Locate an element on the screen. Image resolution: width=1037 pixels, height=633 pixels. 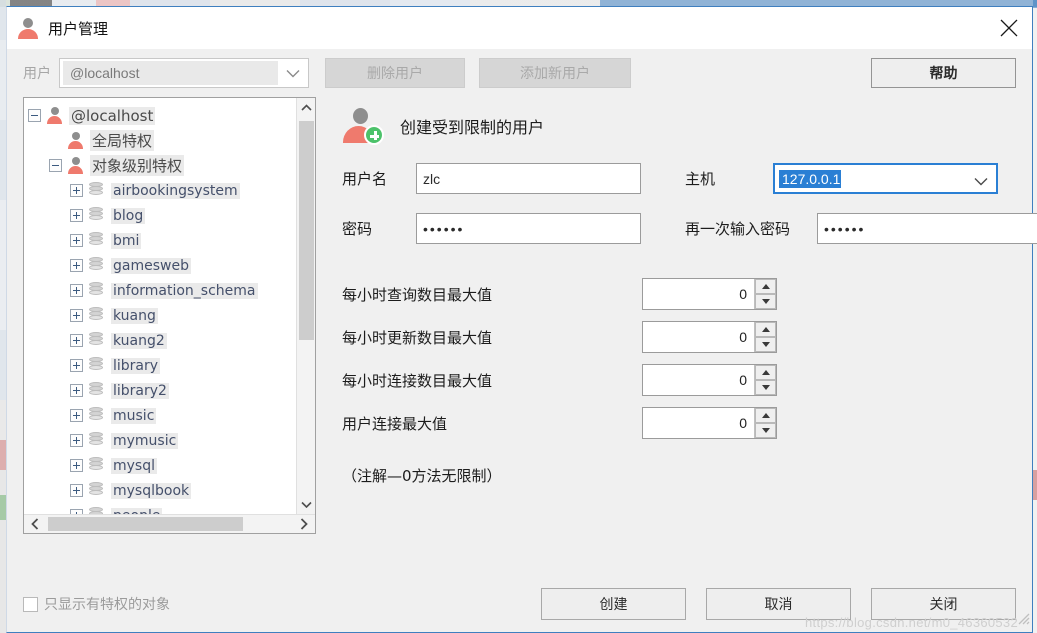
tree-item: 全局特权 is located at coordinates (162, 140).